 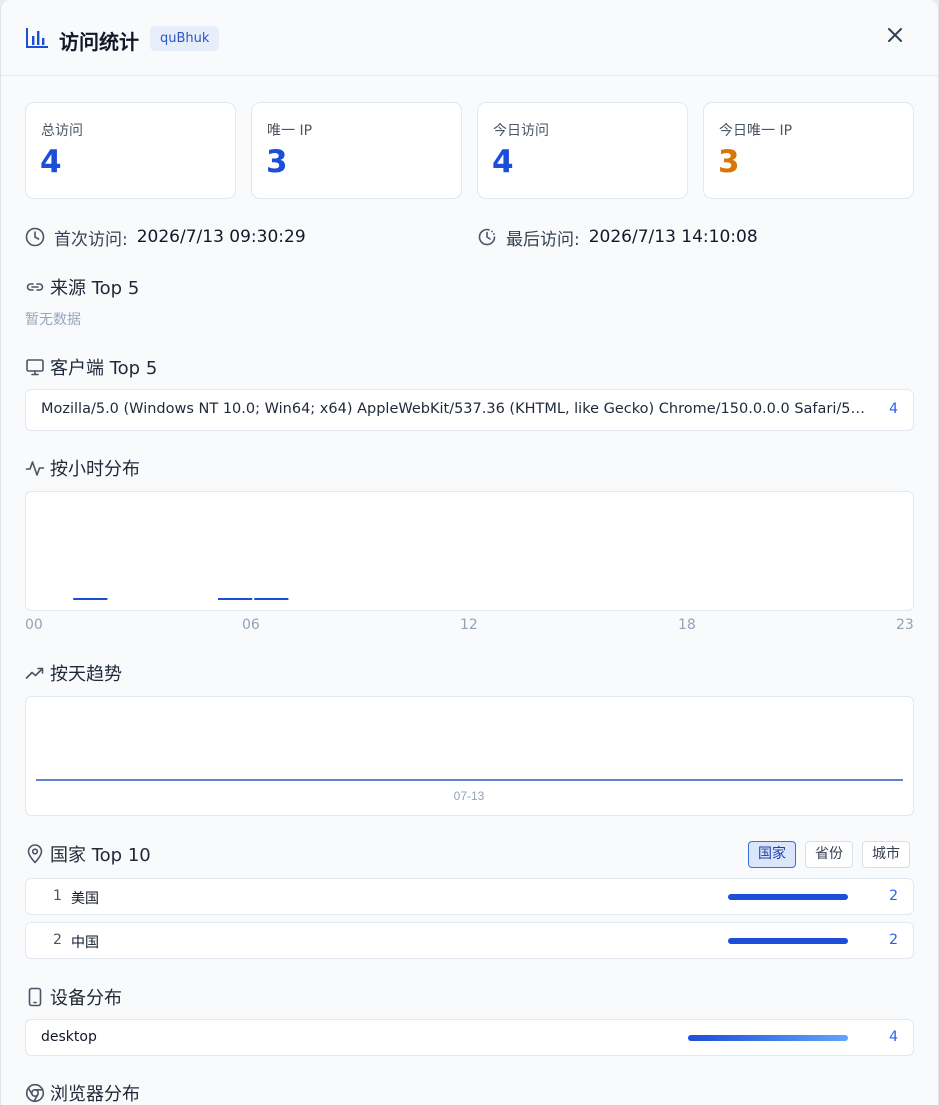 I want to click on country-section-title: 国家 Top 10, so click(x=88, y=854).